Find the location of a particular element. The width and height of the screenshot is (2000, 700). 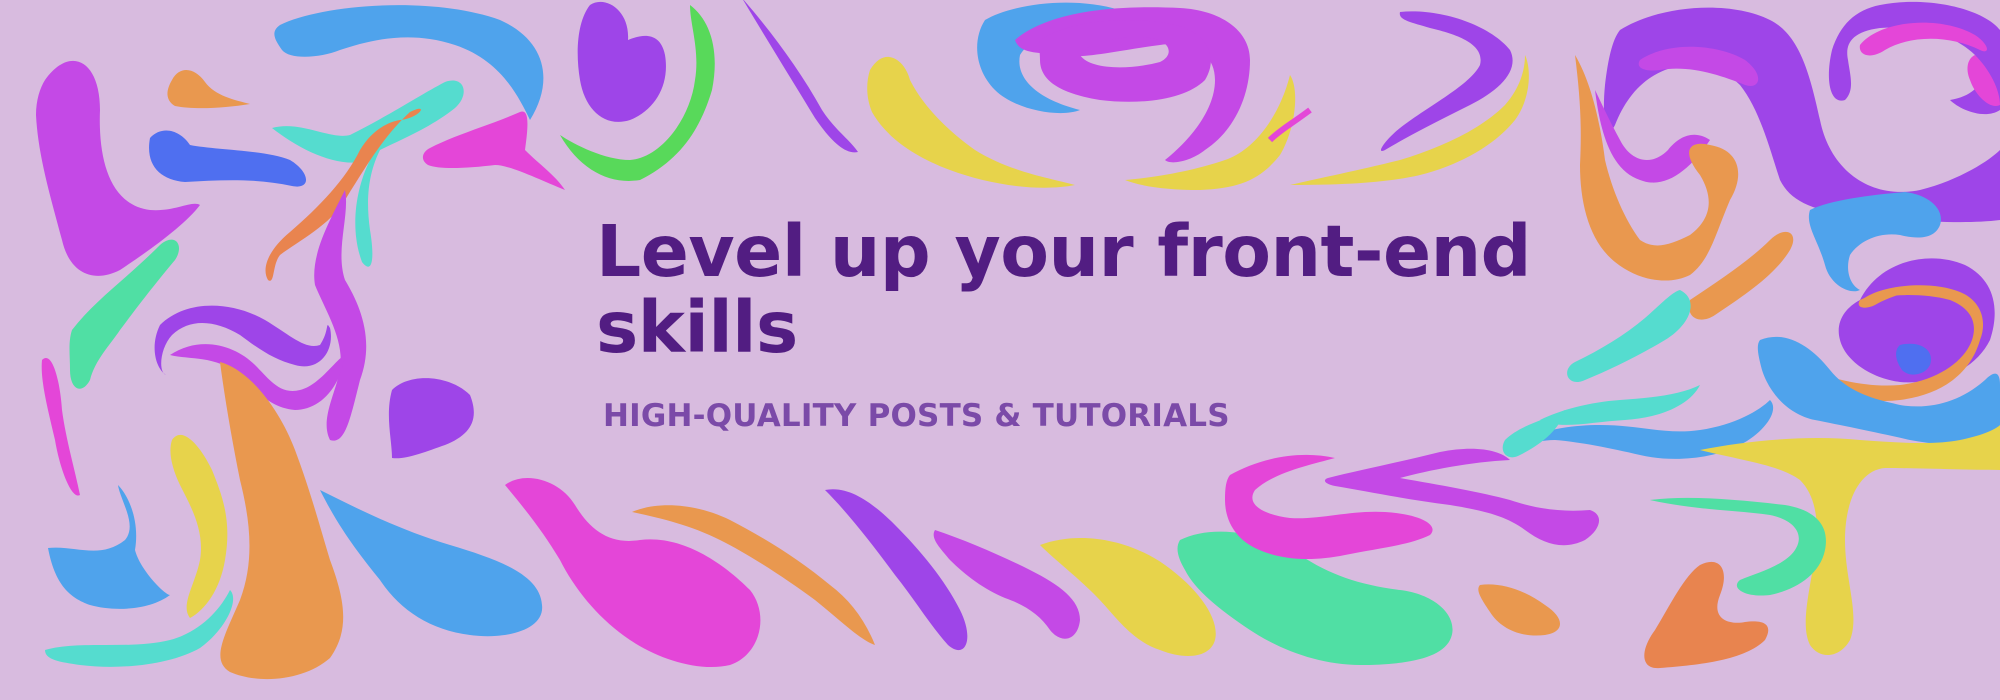

hero-tagline: HIGH-QUALITY POSTS & TUTORIALS is located at coordinates (916, 416).